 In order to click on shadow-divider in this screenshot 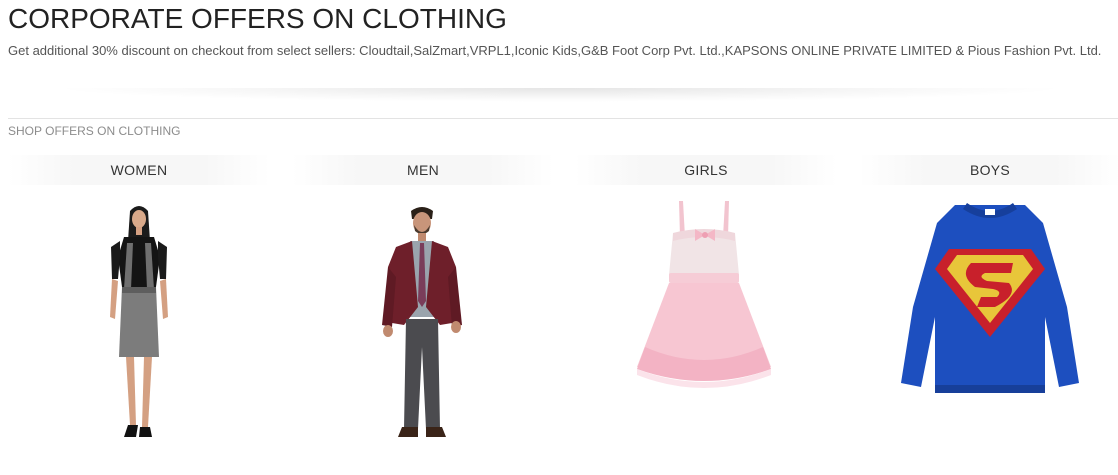, I will do `click(560, 95)`.